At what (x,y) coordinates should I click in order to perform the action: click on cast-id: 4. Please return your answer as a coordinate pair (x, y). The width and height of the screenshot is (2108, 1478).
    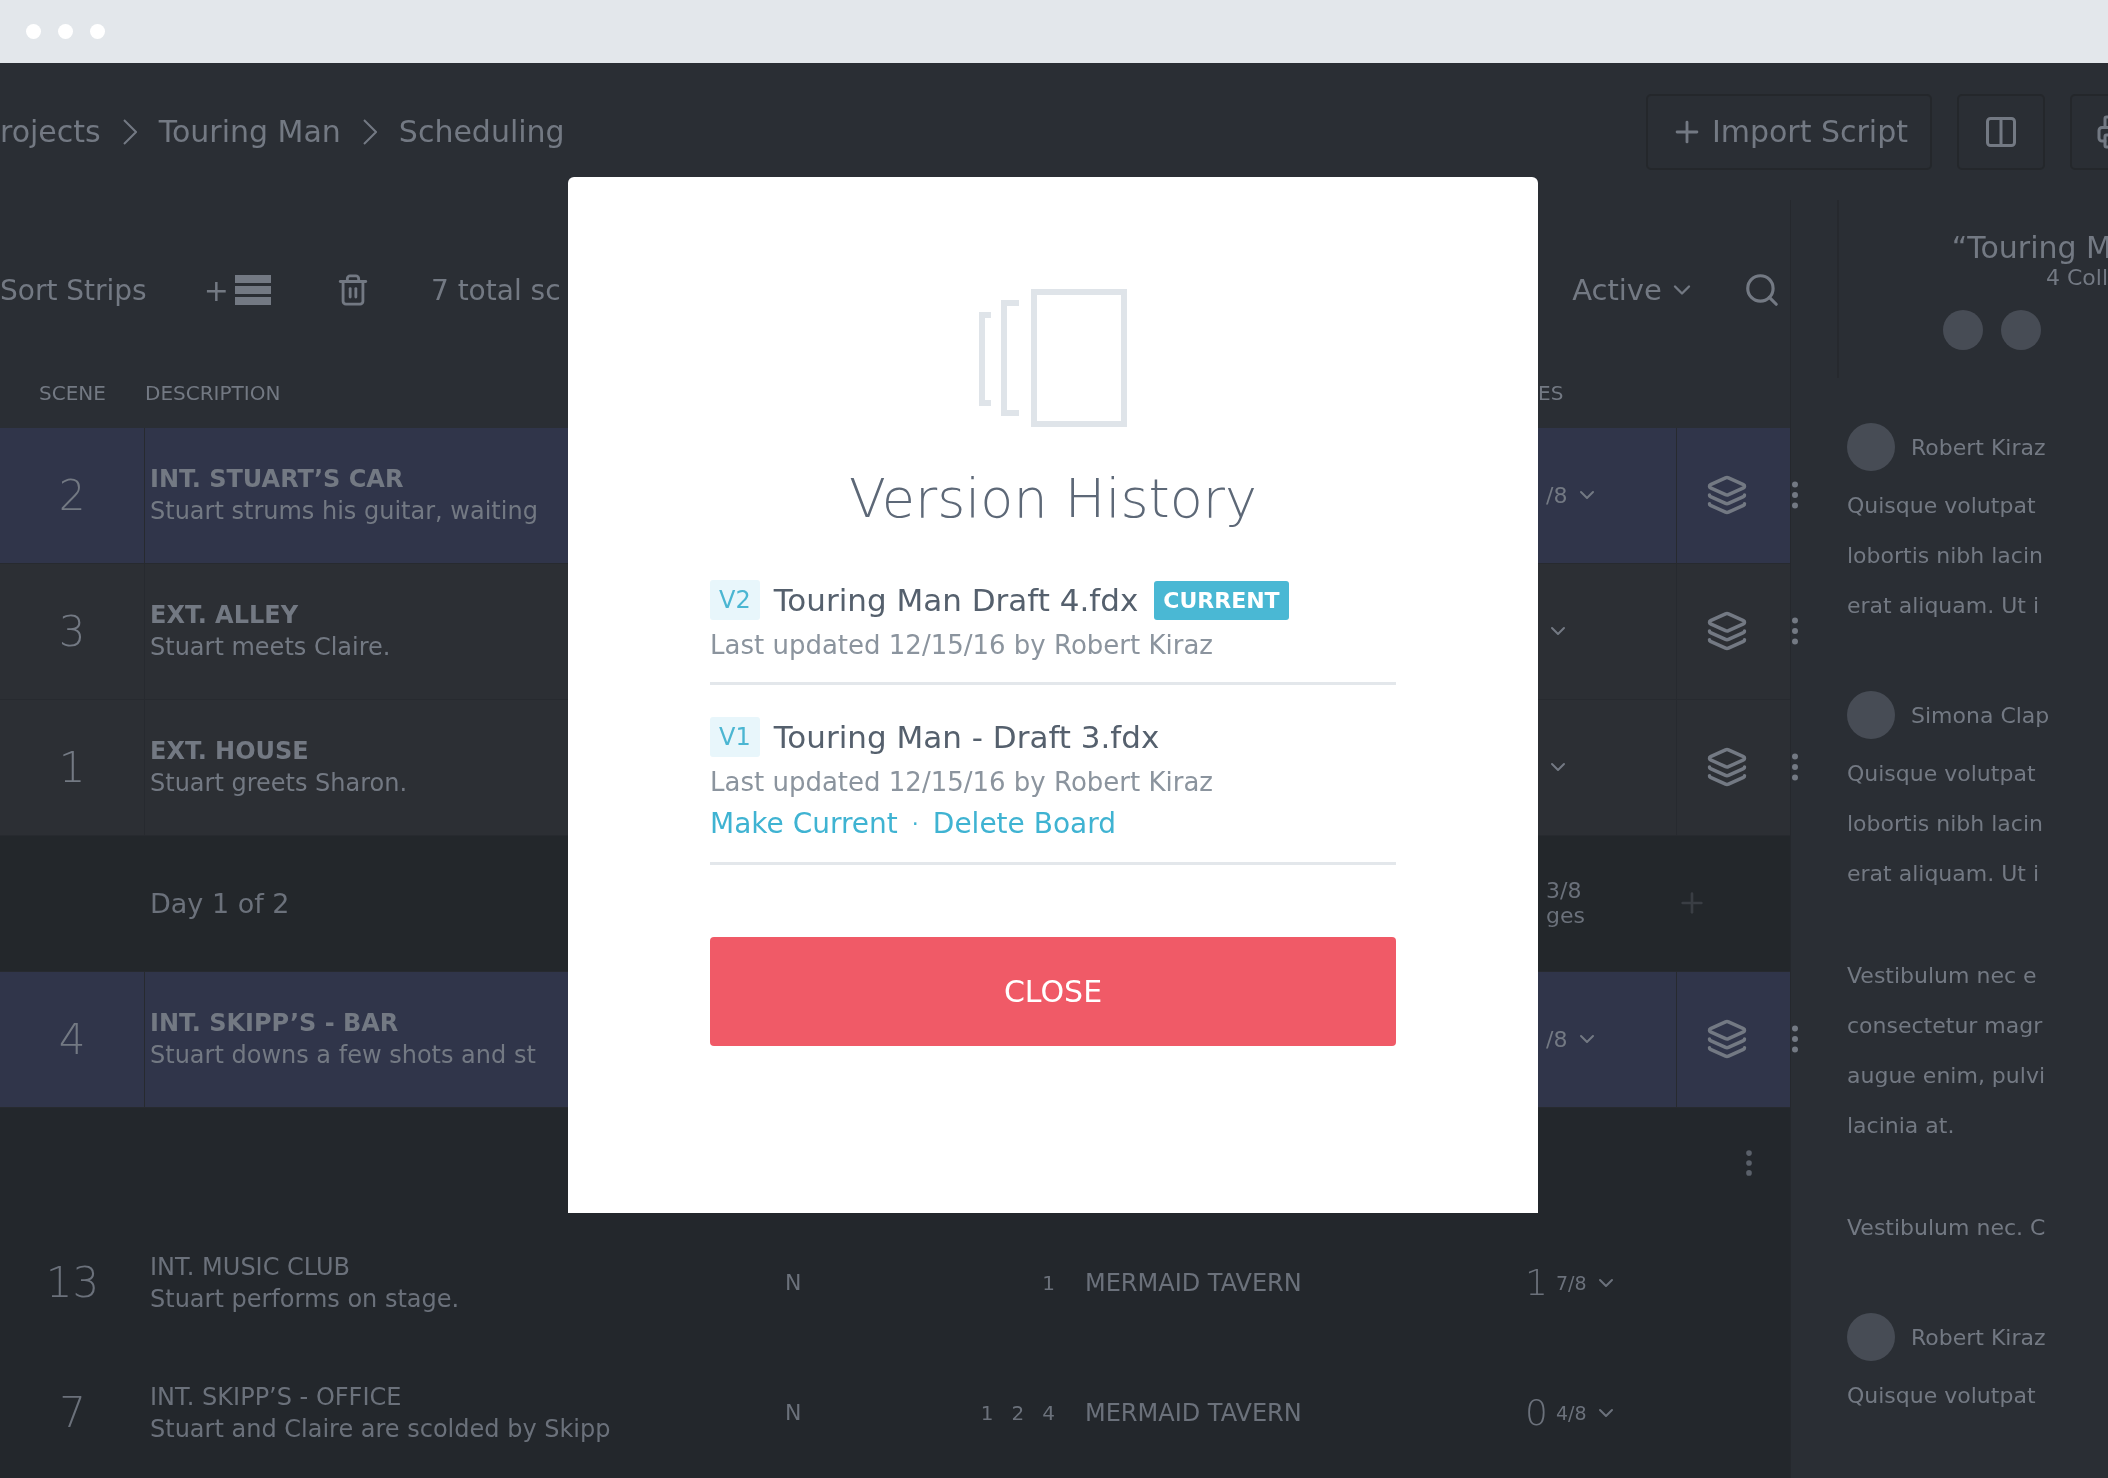
    Looking at the image, I should click on (1048, 1413).